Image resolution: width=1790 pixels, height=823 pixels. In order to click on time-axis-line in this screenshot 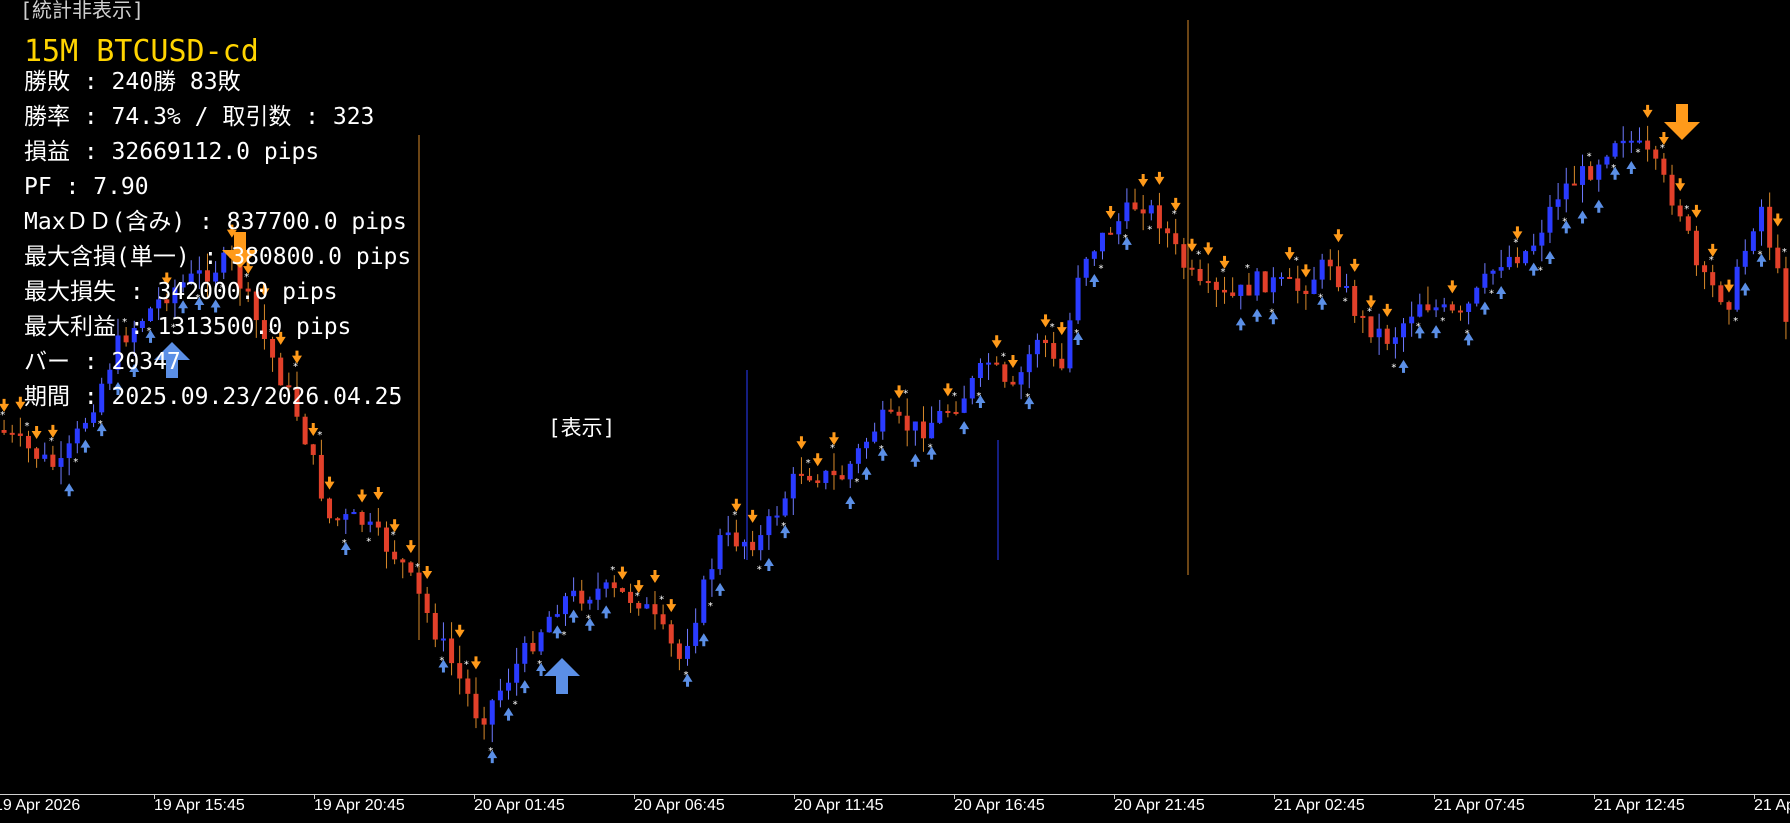, I will do `click(895, 794)`.